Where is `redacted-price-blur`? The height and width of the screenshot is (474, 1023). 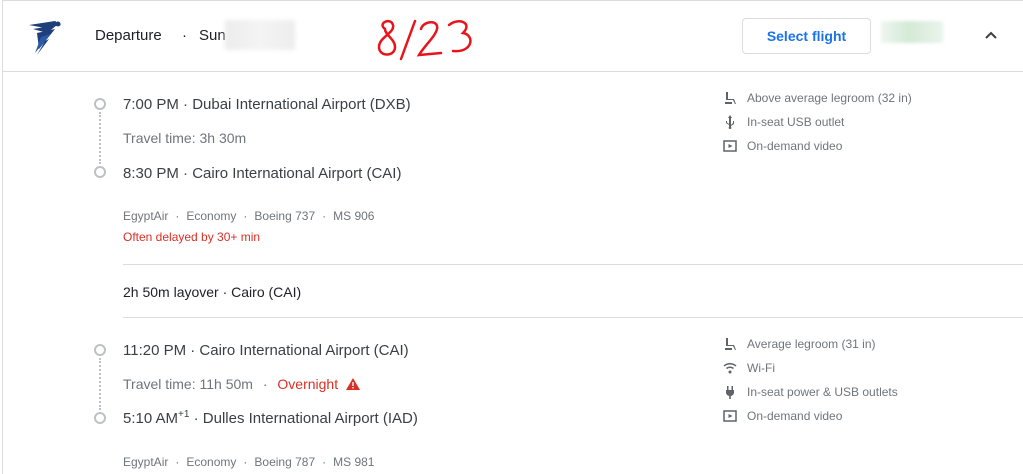
redacted-price-blur is located at coordinates (912, 32).